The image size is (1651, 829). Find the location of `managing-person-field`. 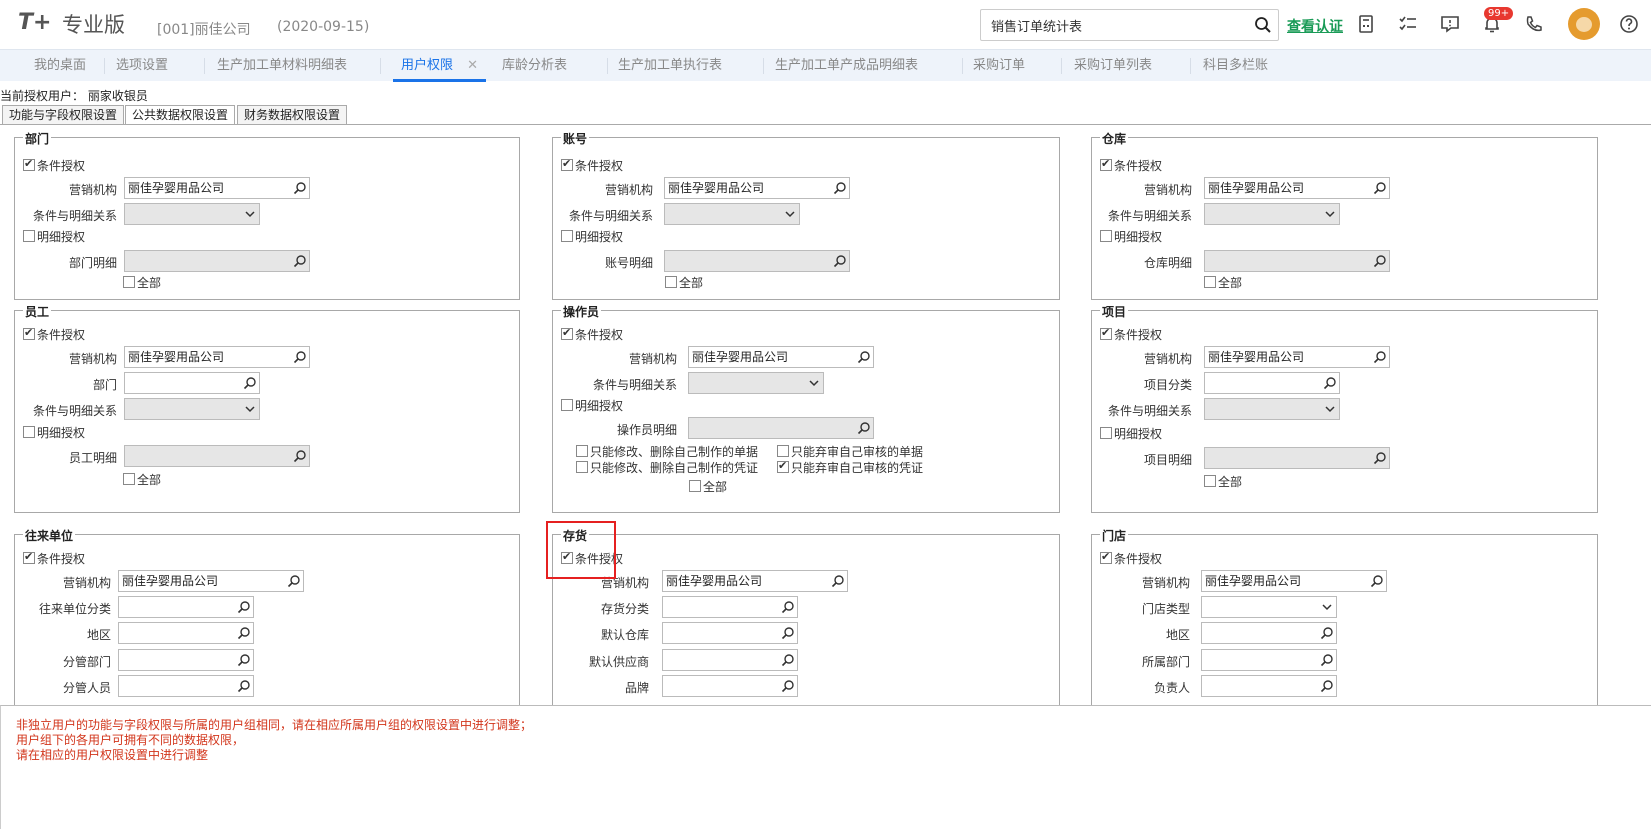

managing-person-field is located at coordinates (186, 686).